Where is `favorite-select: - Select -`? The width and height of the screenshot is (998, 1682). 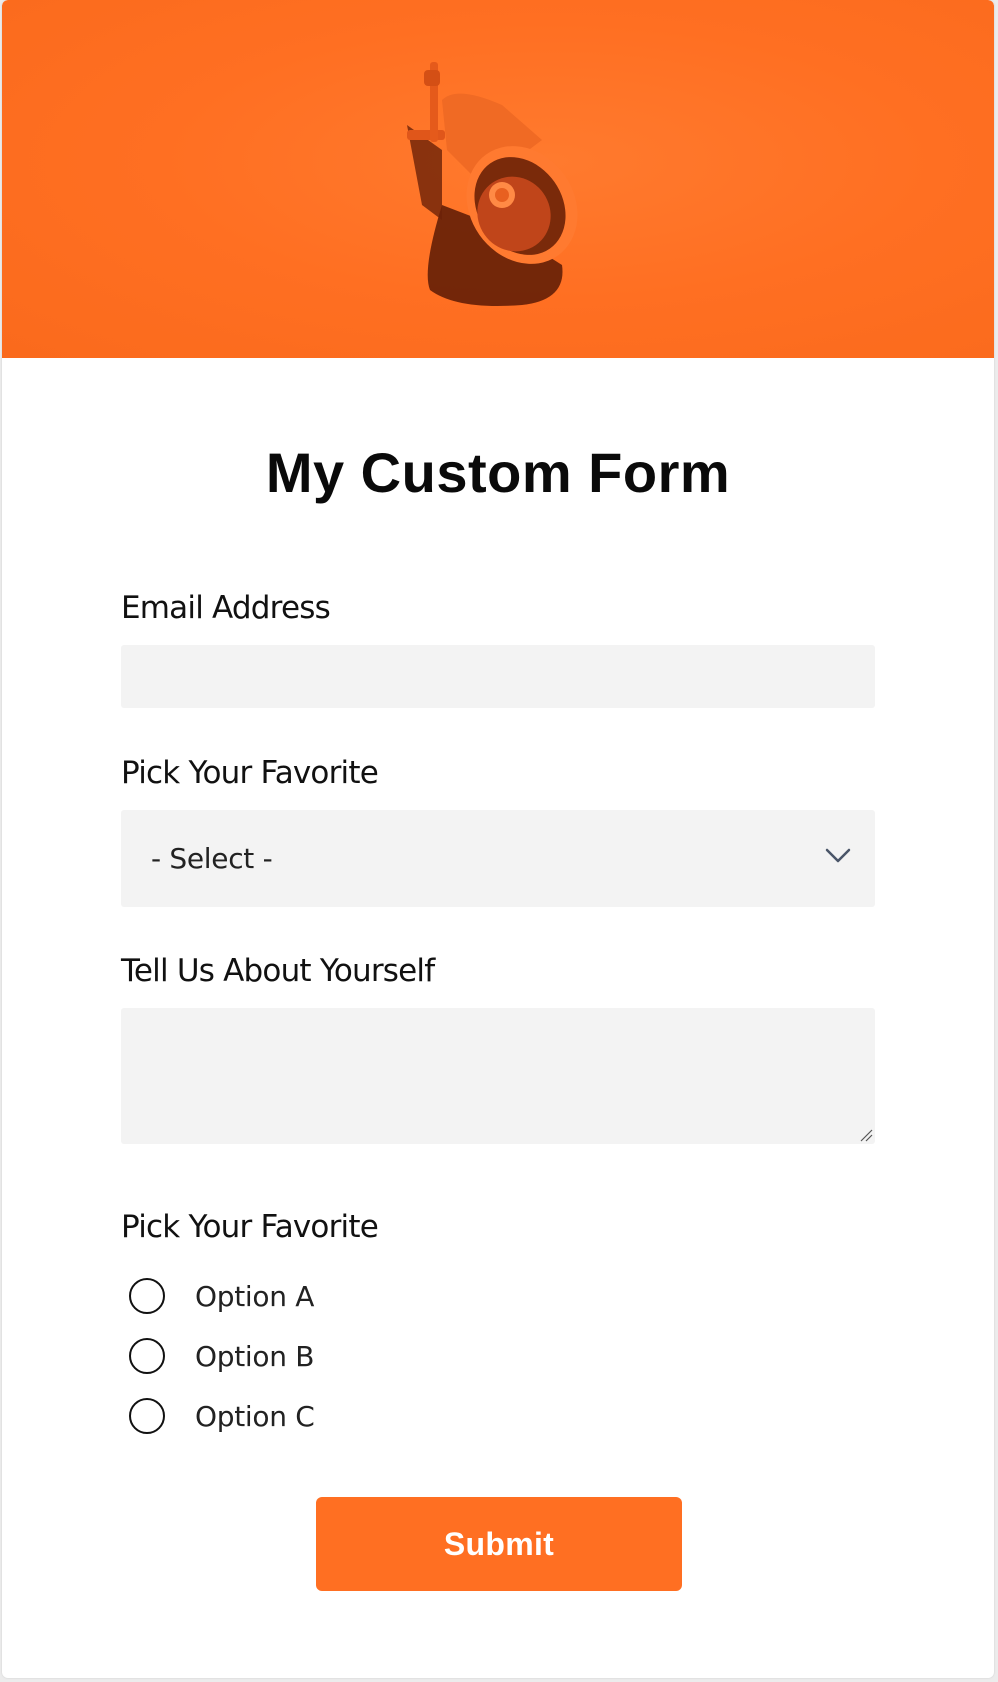
favorite-select: - Select - is located at coordinates (498, 858).